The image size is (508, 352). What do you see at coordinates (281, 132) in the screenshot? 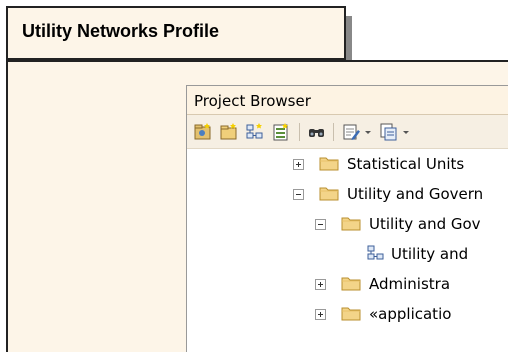
I see `new-element-icon` at bounding box center [281, 132].